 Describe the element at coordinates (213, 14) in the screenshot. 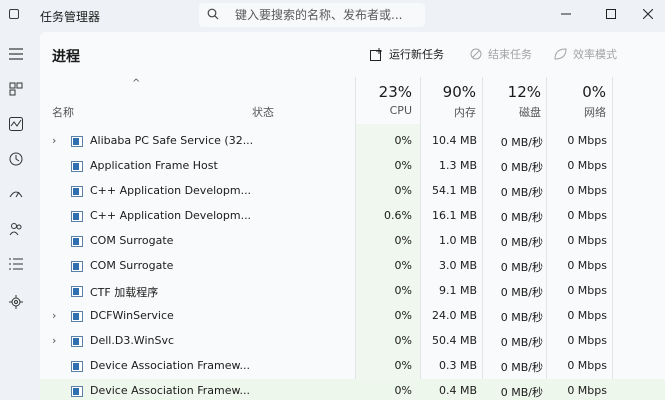

I see `search-icon` at that location.